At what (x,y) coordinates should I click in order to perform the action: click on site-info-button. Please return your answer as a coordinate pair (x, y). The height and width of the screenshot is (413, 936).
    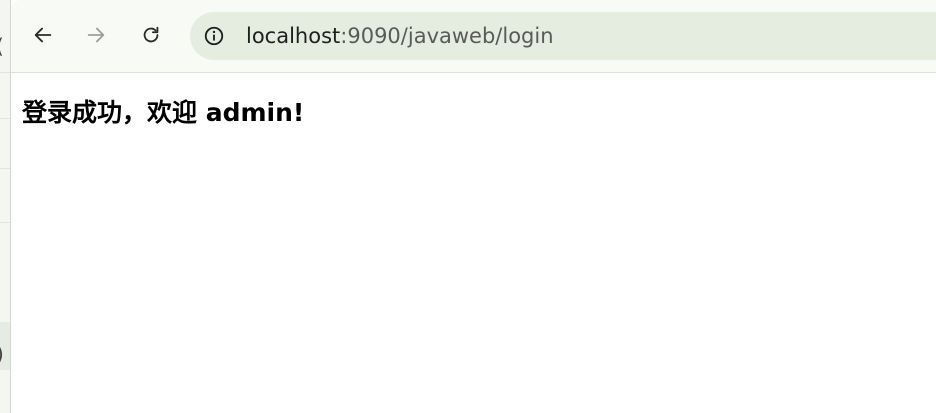
    Looking at the image, I should click on (214, 36).